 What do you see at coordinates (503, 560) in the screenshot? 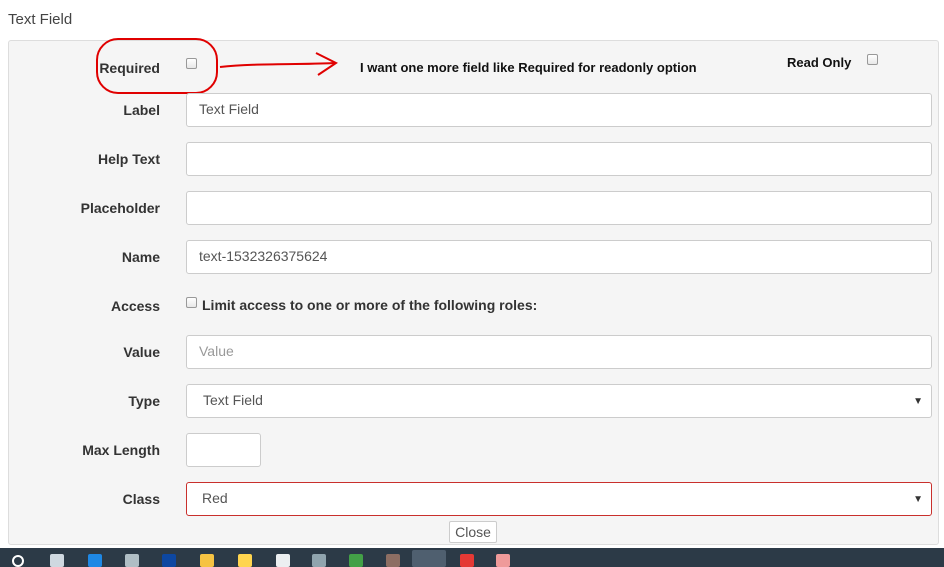
I see `paint-icon` at bounding box center [503, 560].